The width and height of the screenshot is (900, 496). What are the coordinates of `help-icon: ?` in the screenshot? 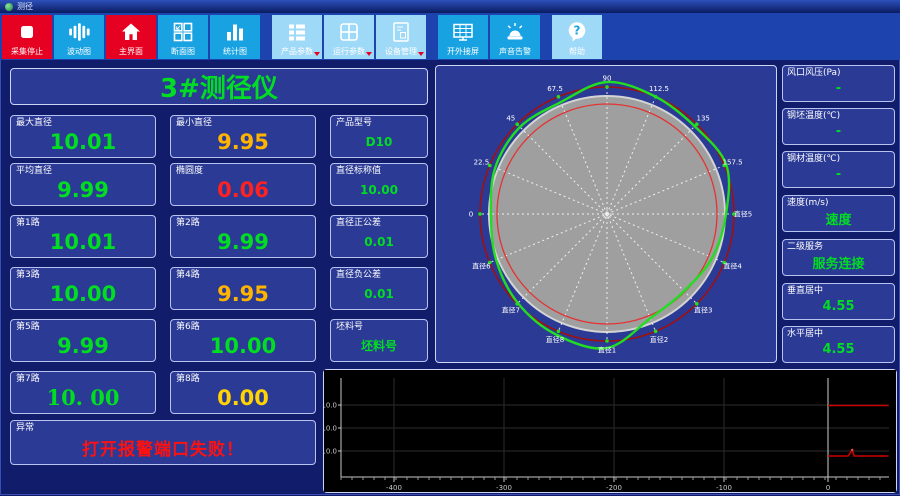 It's located at (577, 32).